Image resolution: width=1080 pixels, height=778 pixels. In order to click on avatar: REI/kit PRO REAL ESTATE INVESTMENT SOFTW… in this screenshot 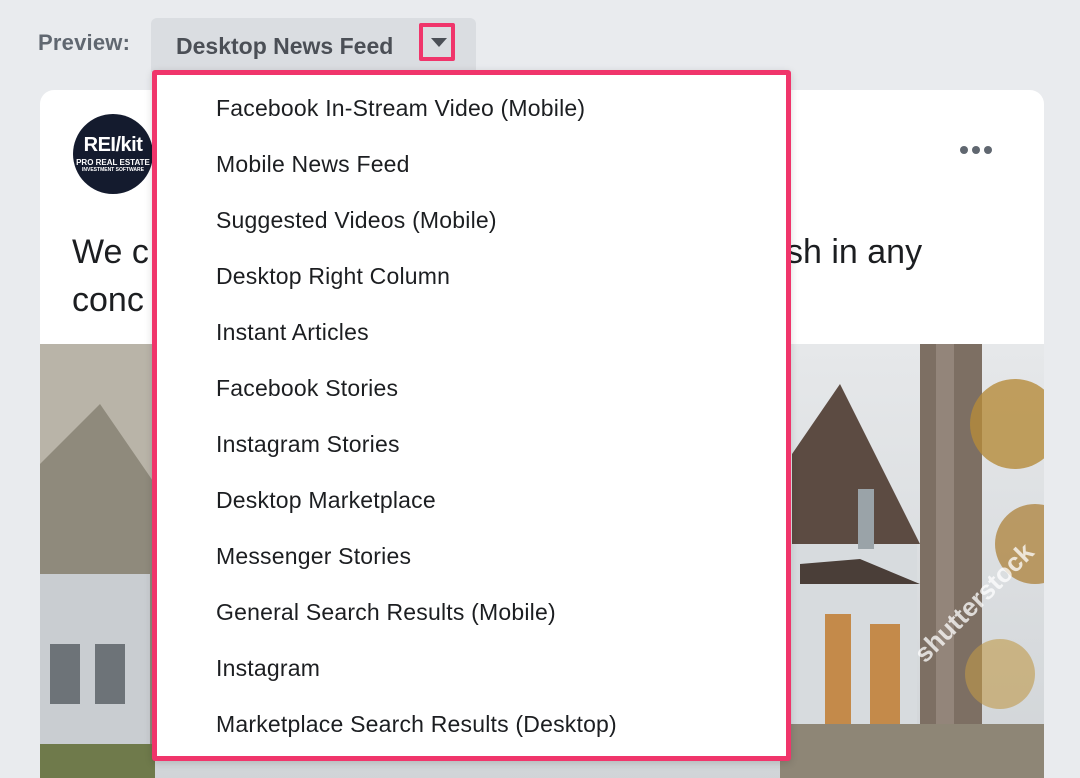, I will do `click(113, 154)`.